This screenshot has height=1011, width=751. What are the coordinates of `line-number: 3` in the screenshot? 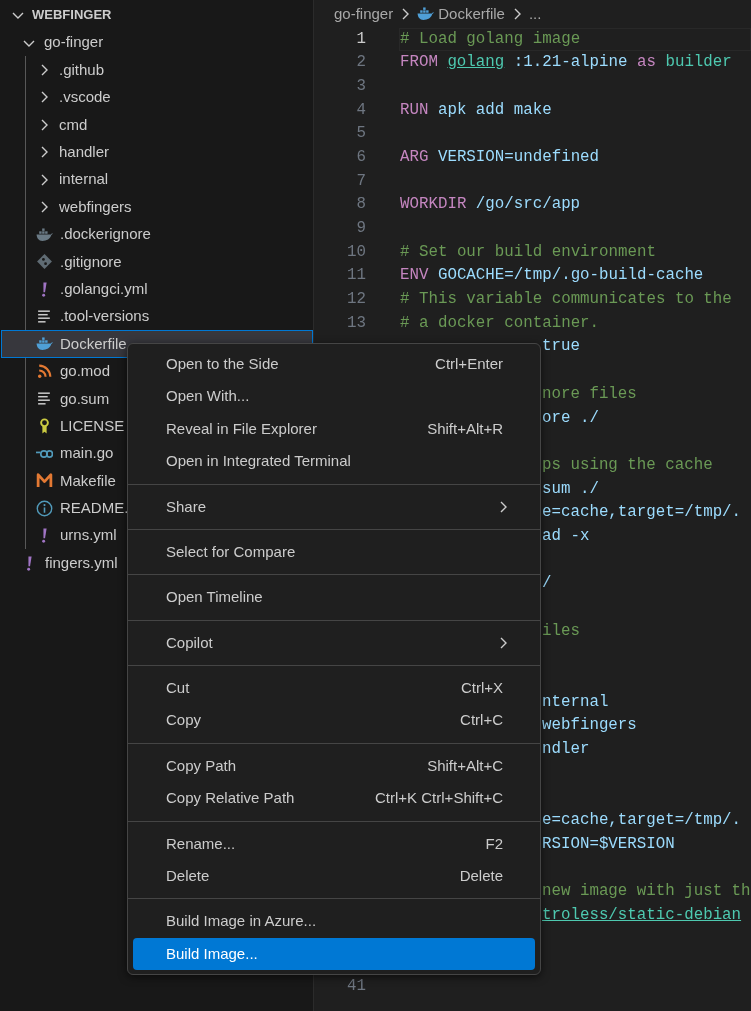 It's located at (360, 86).